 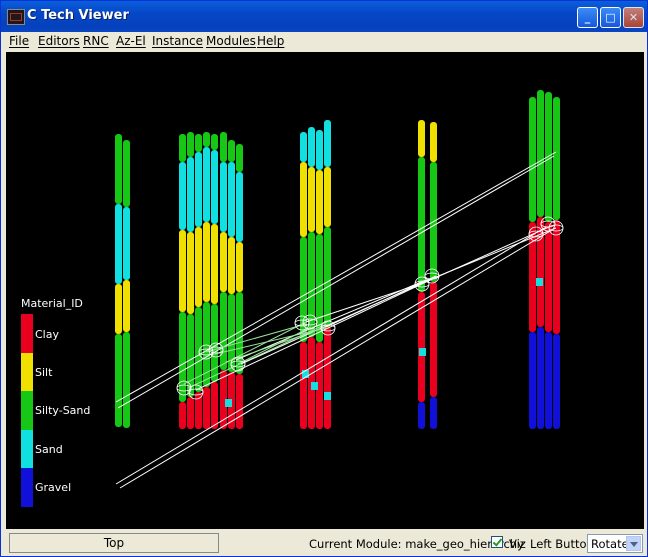 I want to click on menu-modules: Modules, so click(x=231, y=41).